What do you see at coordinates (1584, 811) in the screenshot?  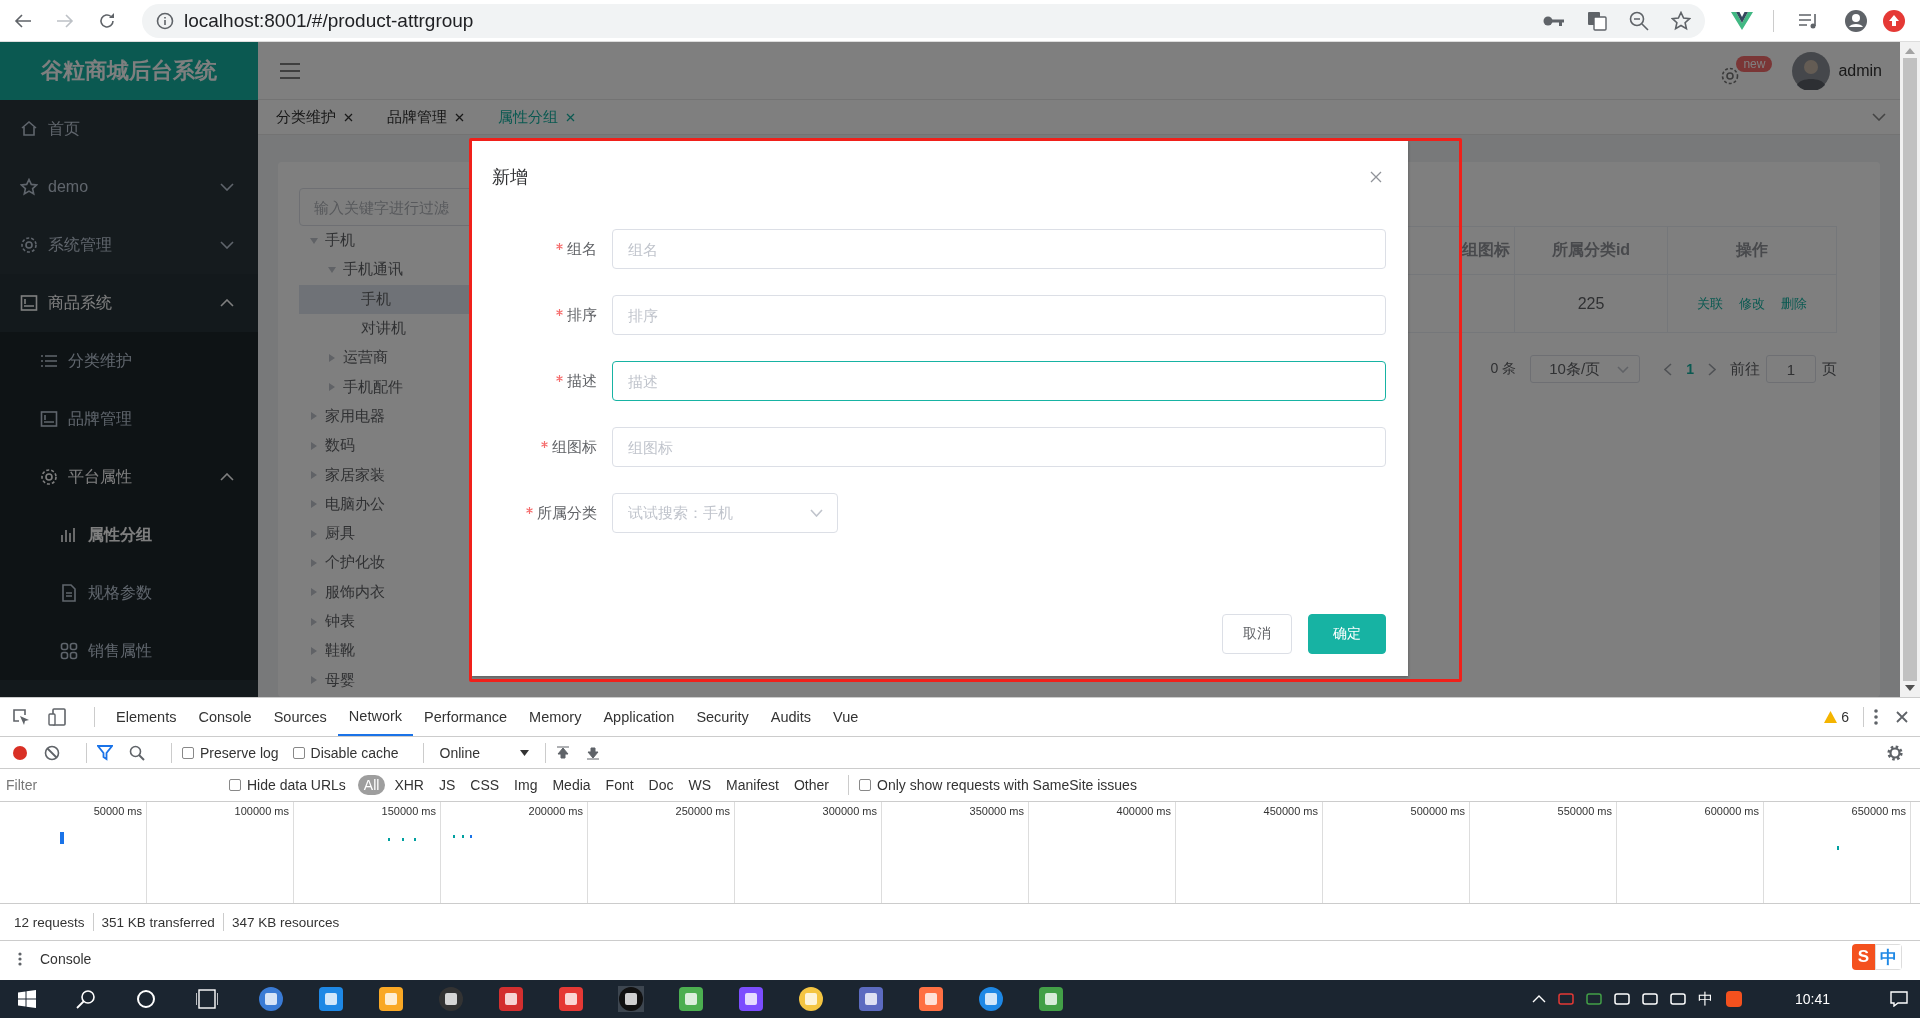 I see `timeline-label: 550000 ms` at bounding box center [1584, 811].